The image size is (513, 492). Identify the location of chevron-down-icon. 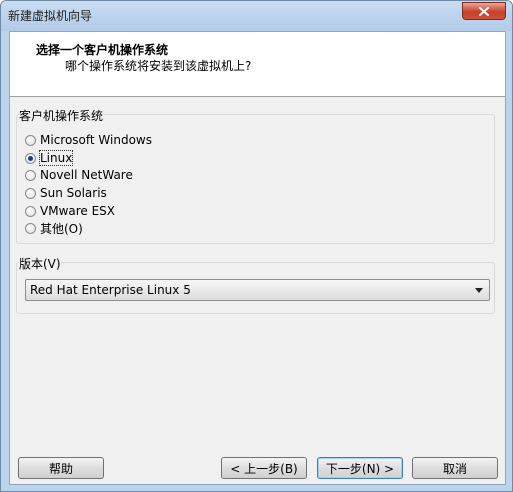
(479, 290).